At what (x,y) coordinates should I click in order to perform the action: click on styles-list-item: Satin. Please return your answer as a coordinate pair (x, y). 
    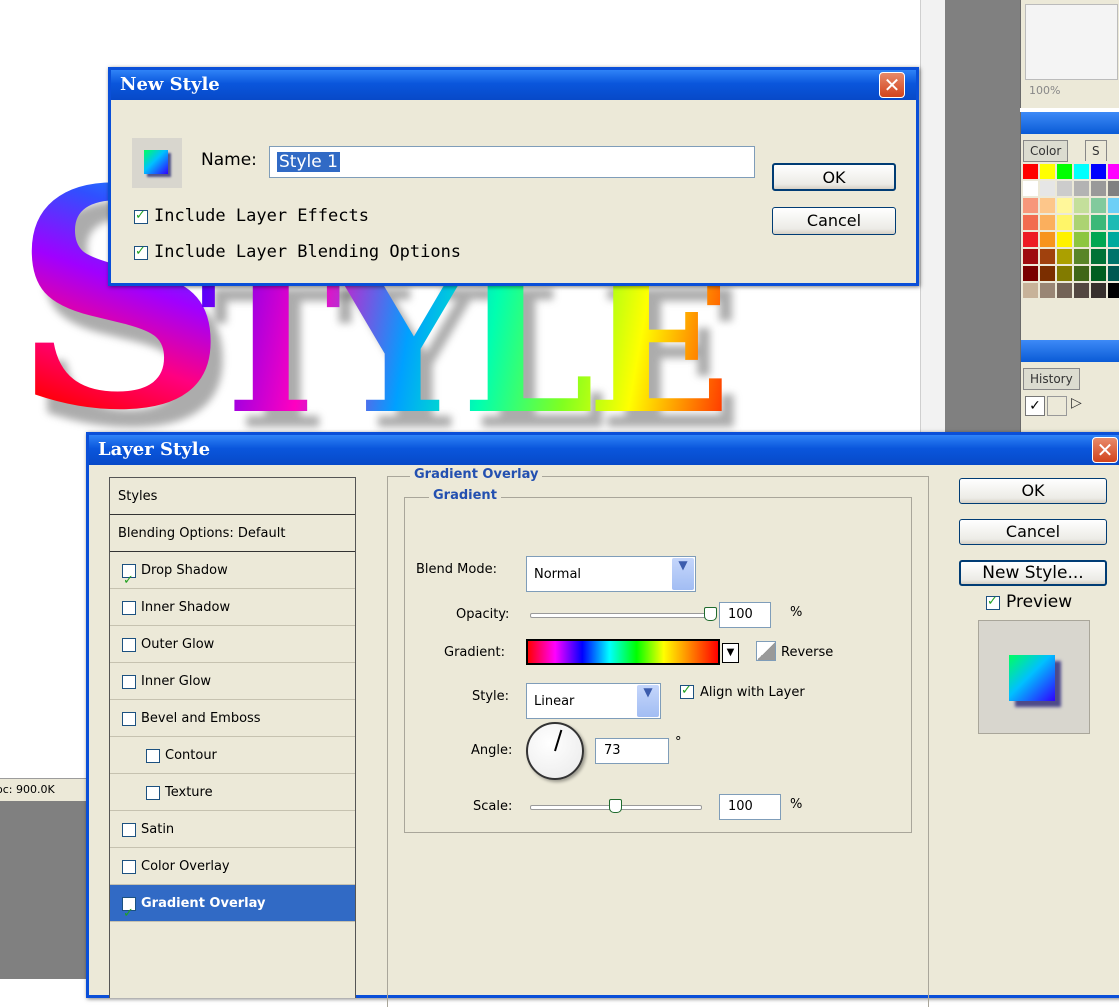
    Looking at the image, I should click on (232, 829).